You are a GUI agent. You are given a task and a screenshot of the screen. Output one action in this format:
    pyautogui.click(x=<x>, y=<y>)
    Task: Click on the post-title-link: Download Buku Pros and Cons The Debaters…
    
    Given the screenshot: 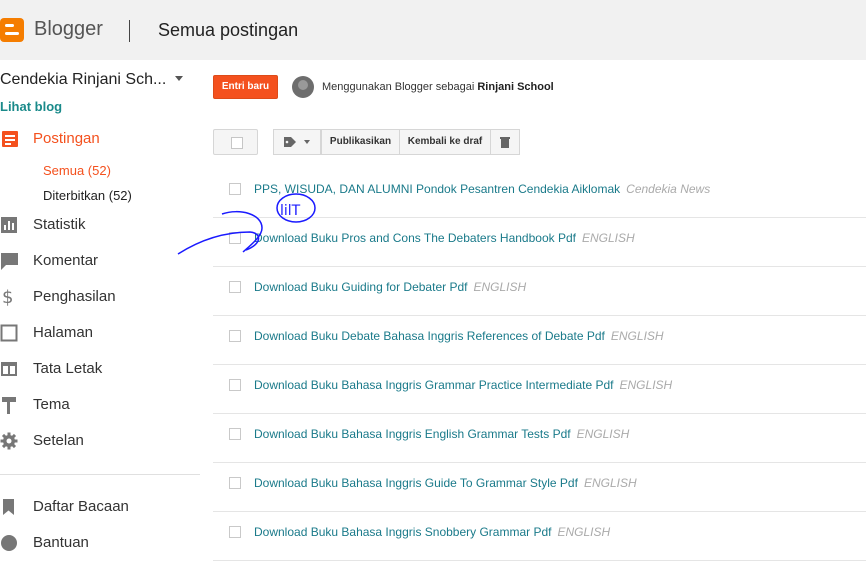 What is the action you would take?
    pyautogui.click(x=444, y=238)
    